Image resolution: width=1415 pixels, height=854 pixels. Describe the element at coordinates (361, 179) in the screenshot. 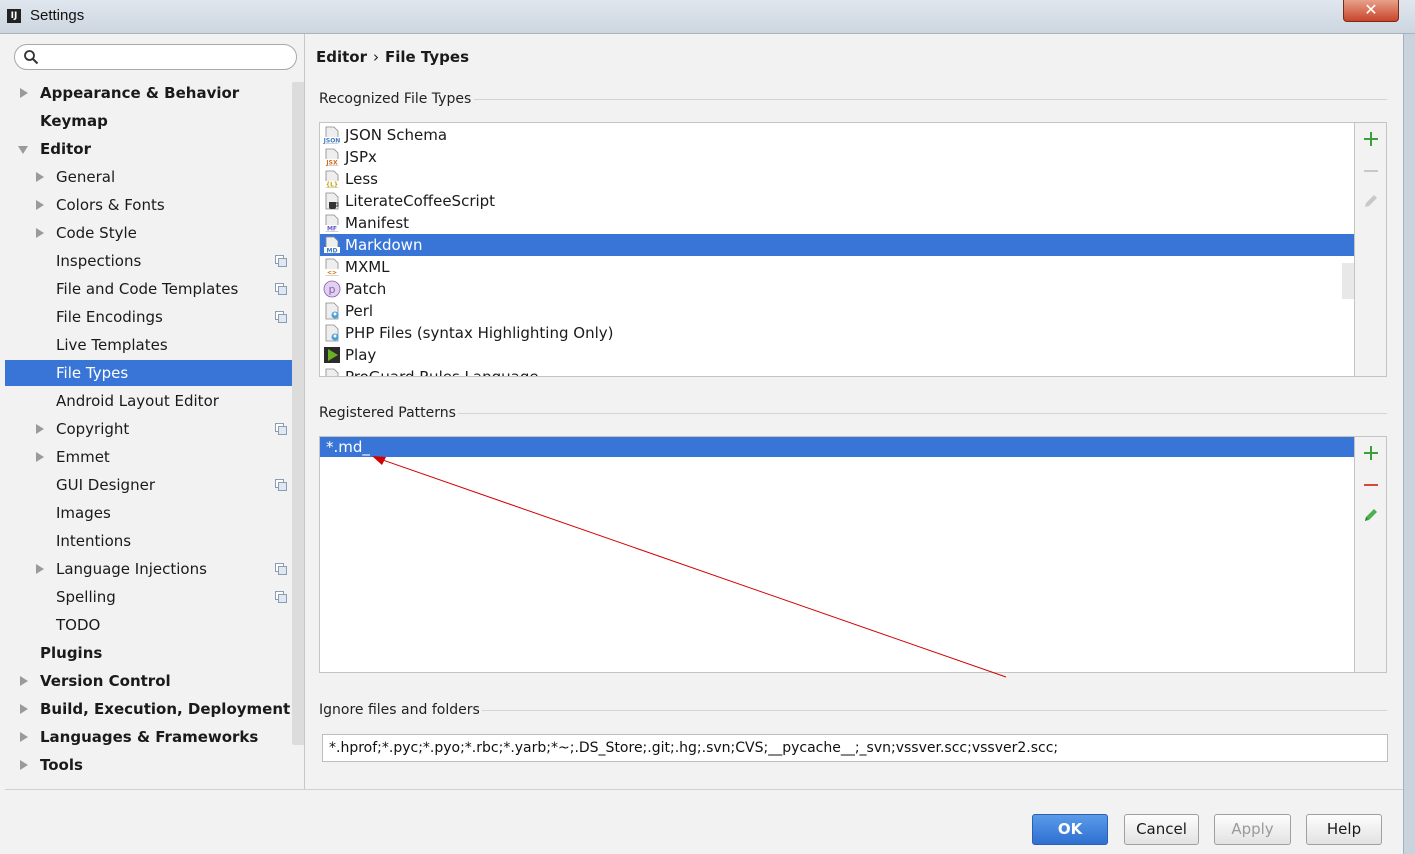

I see `list-item-label: Less` at that location.